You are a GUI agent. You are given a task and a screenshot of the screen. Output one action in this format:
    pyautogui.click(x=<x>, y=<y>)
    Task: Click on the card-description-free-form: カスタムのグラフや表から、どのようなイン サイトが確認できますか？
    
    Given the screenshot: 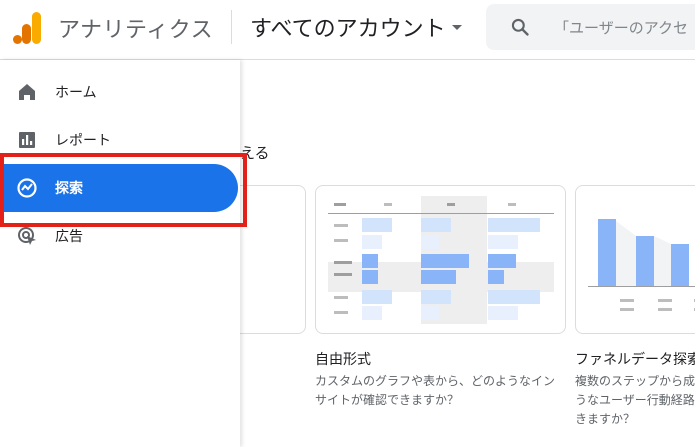 What is the action you would take?
    pyautogui.click(x=445, y=391)
    